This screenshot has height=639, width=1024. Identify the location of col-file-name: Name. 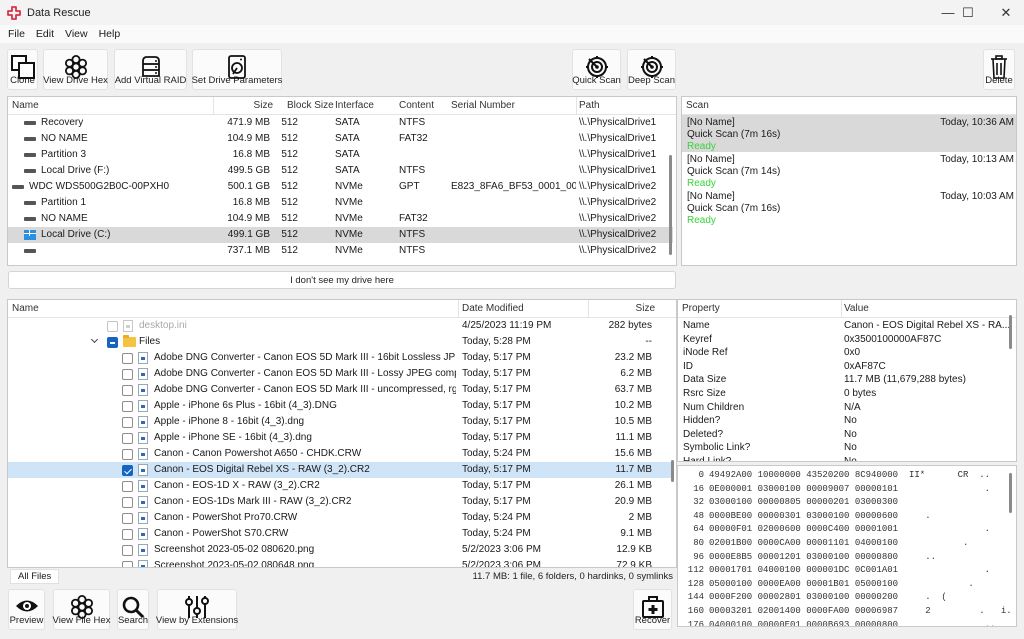
(25, 308).